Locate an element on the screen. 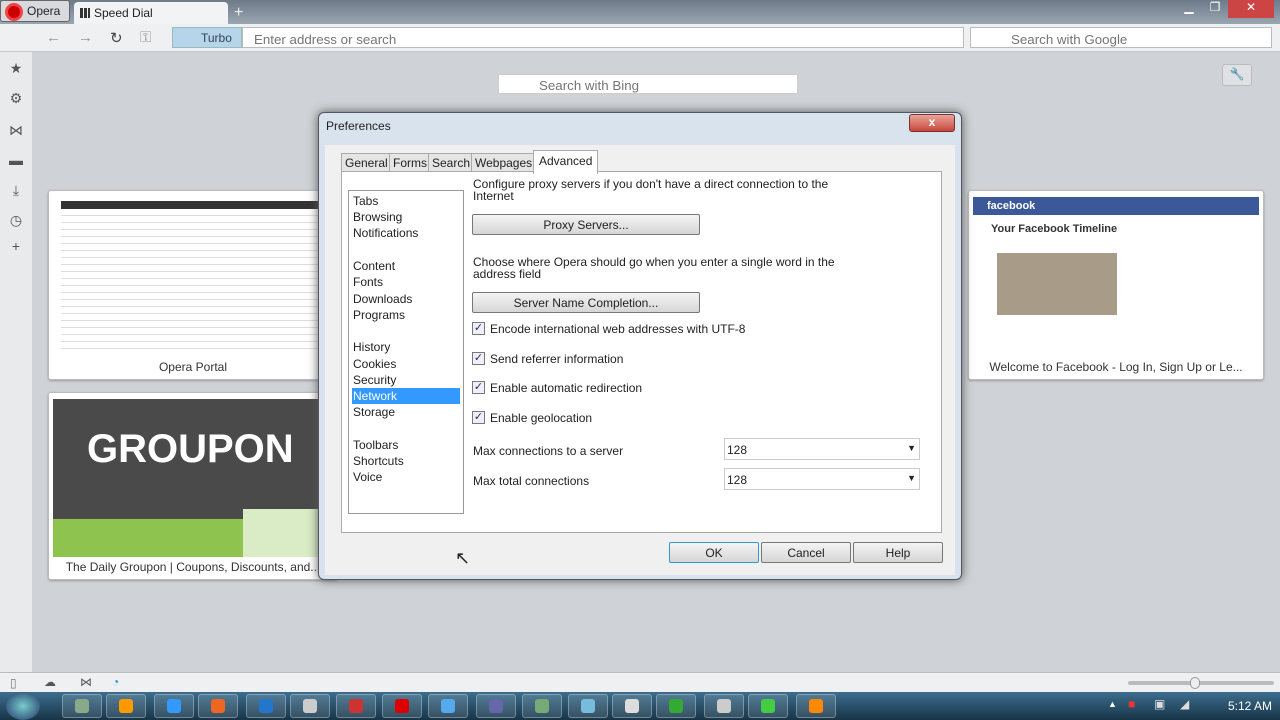 This screenshot has width=1280, height=720. speed-dial-opera-portal: Opera Portal is located at coordinates (193, 285).